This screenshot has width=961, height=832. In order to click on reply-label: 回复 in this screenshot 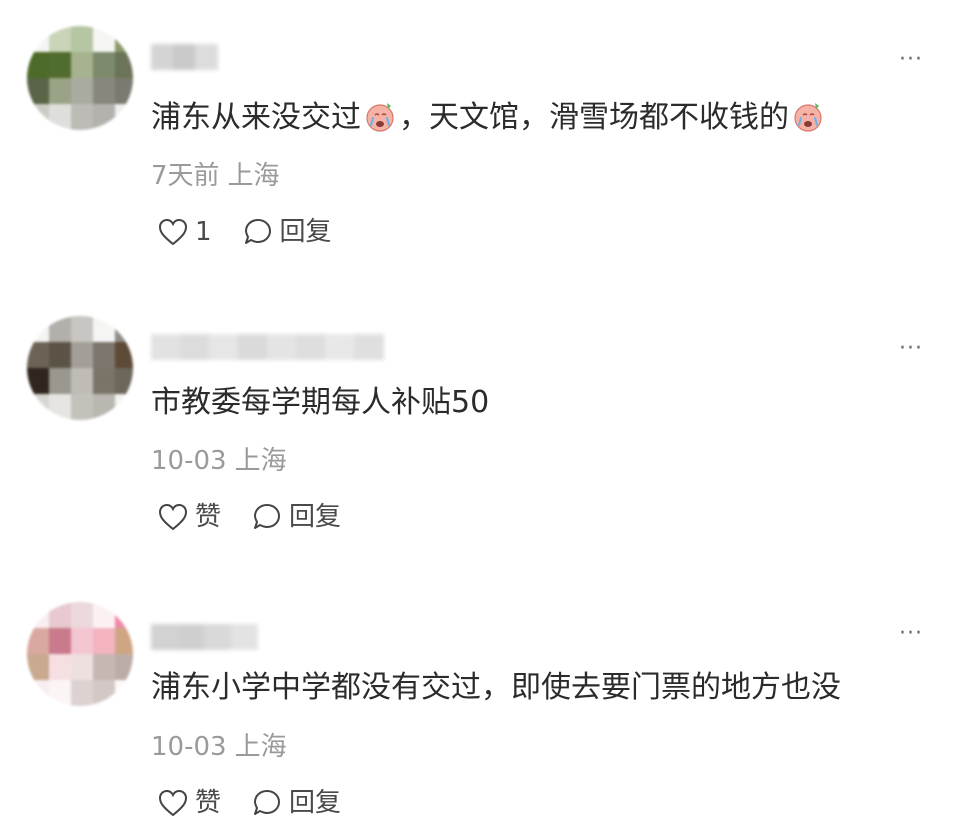, I will do `click(315, 803)`.